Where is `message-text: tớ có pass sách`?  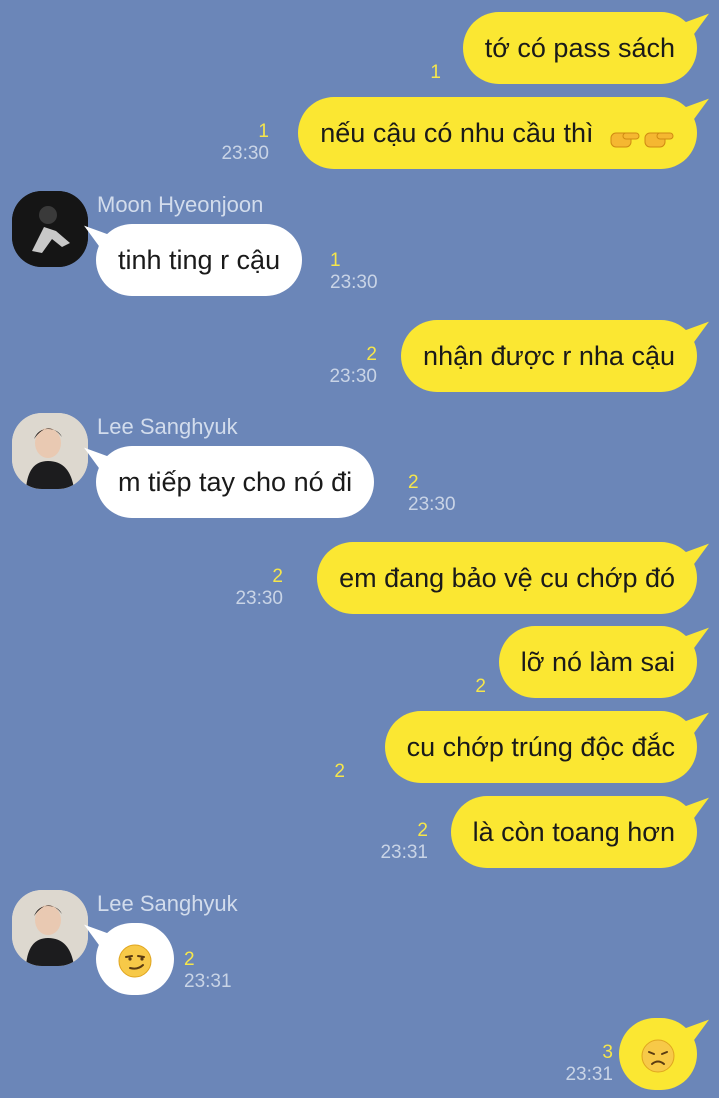
message-text: tớ có pass sách is located at coordinates (579, 48).